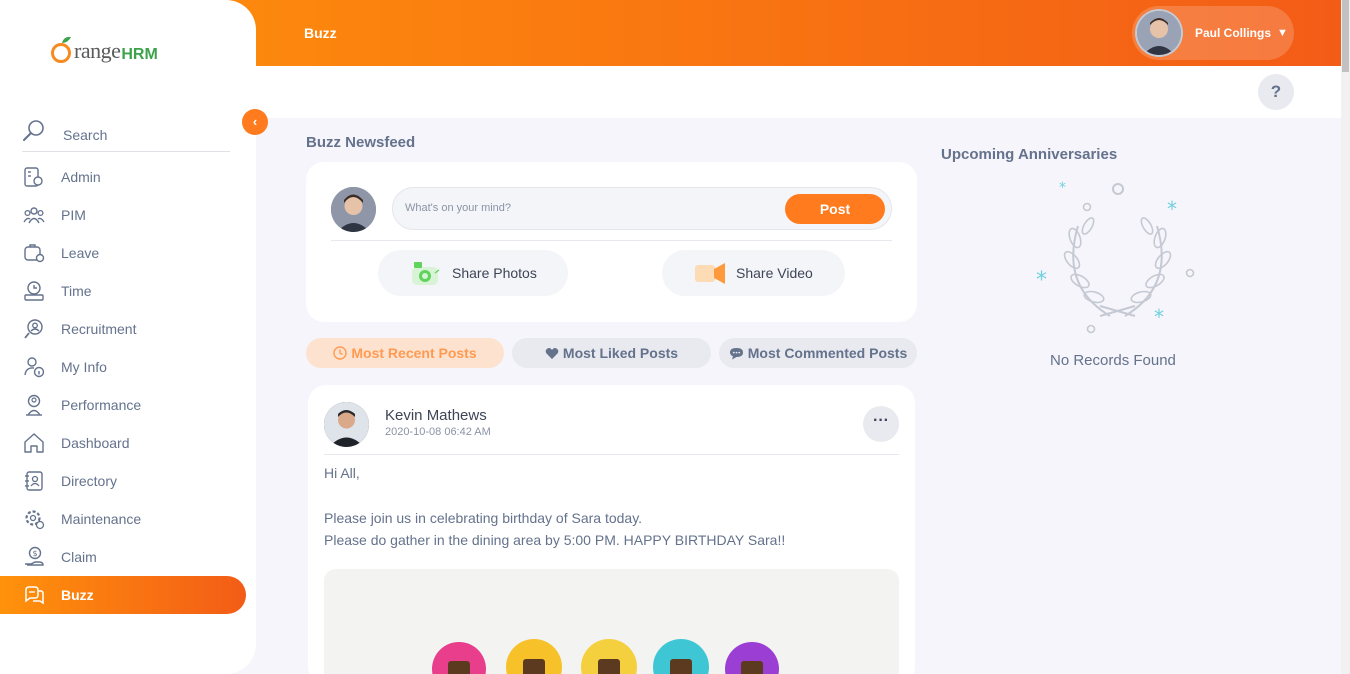 Image resolution: width=1350 pixels, height=674 pixels. What do you see at coordinates (620, 353) in the screenshot?
I see `tab-label: Most Liked Posts` at bounding box center [620, 353].